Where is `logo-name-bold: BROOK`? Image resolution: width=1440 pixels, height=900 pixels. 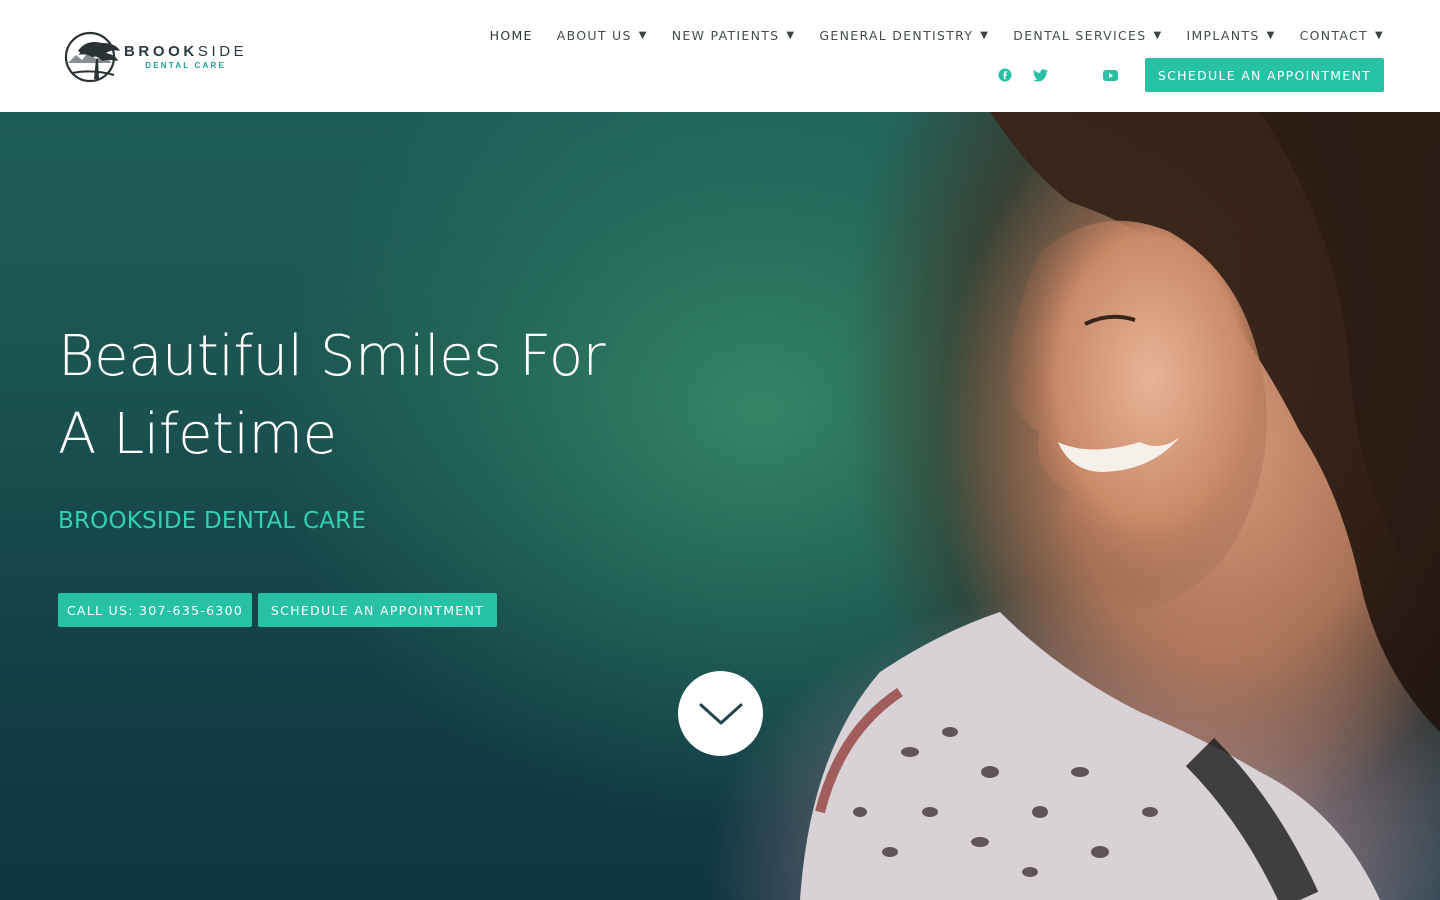
logo-name-bold: BROOK is located at coordinates (161, 51).